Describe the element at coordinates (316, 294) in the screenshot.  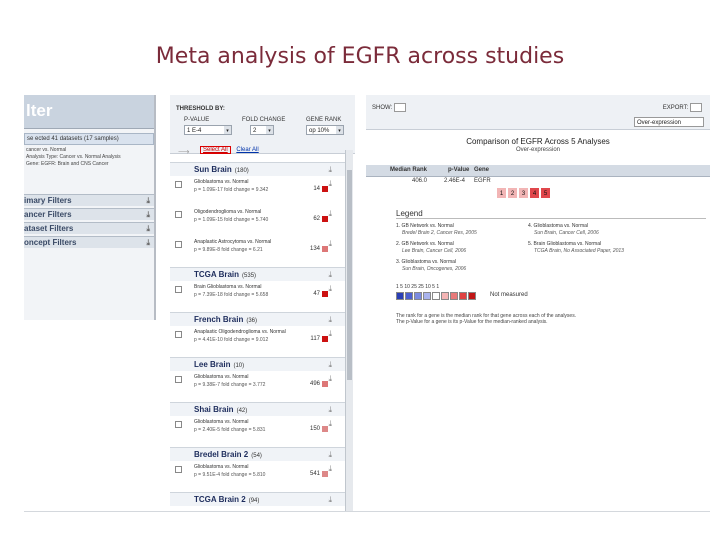
I see `gene-rank: 47` at that location.